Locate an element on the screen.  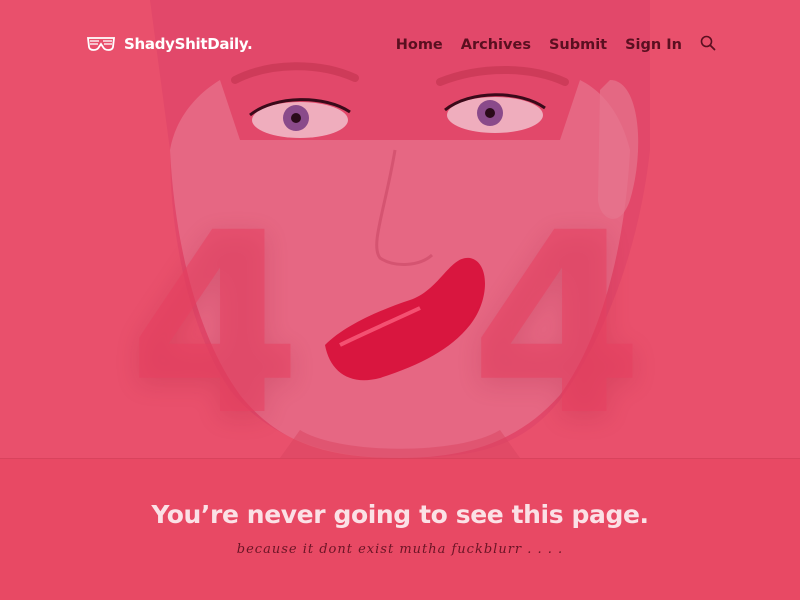
error-headline: You’re never going to see this page. is located at coordinates (400, 514).